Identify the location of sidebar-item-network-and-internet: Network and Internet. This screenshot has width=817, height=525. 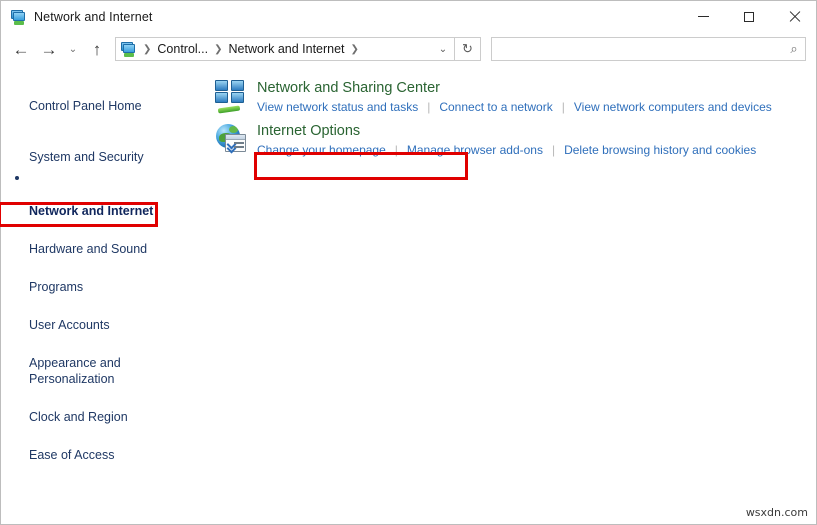
(105, 195).